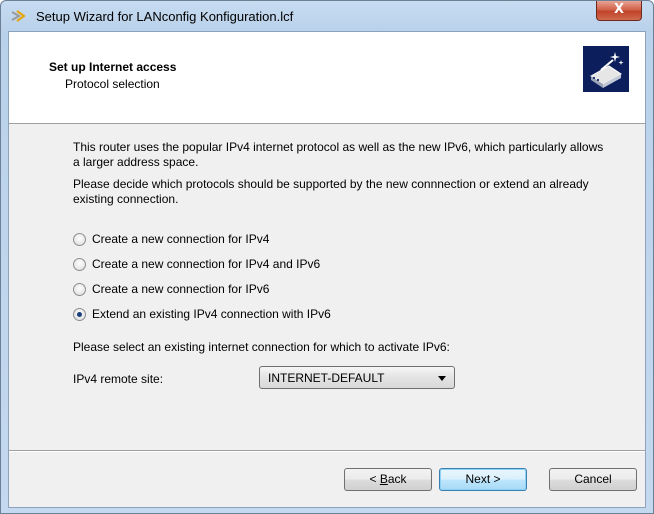 The height and width of the screenshot is (514, 654). What do you see at coordinates (19, 16) in the screenshot?
I see `wizard-wand-icon` at bounding box center [19, 16].